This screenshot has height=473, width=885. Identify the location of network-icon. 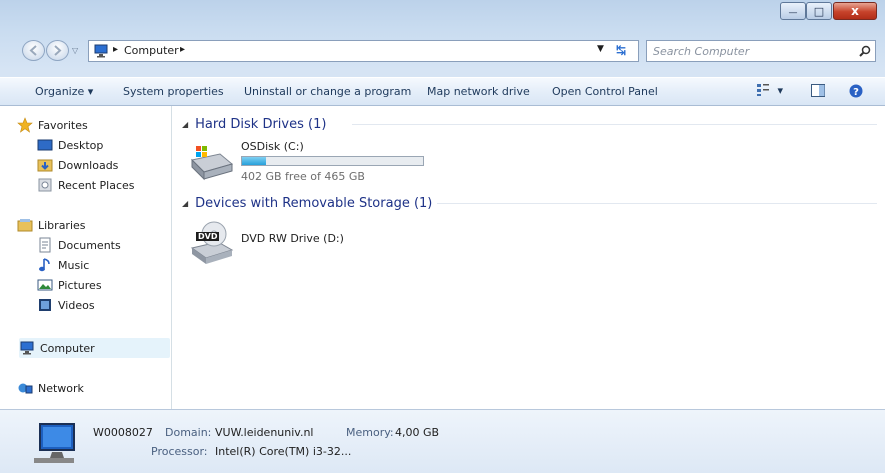
(25, 388).